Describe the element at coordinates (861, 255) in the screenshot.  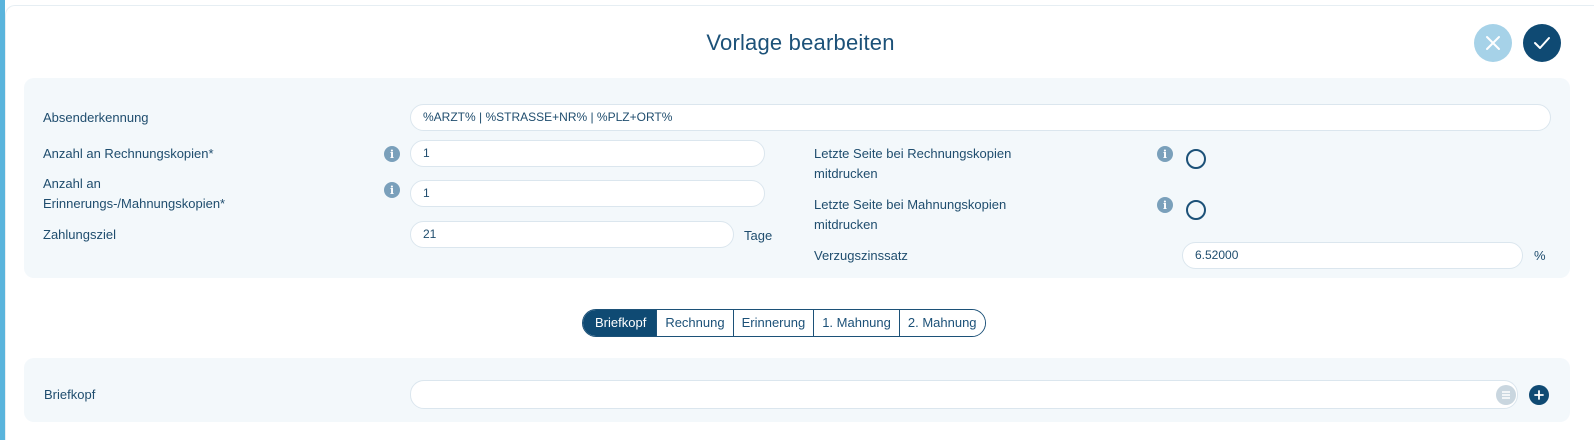
I see `verzugszinssatz-label: Verzugszinssatz` at that location.